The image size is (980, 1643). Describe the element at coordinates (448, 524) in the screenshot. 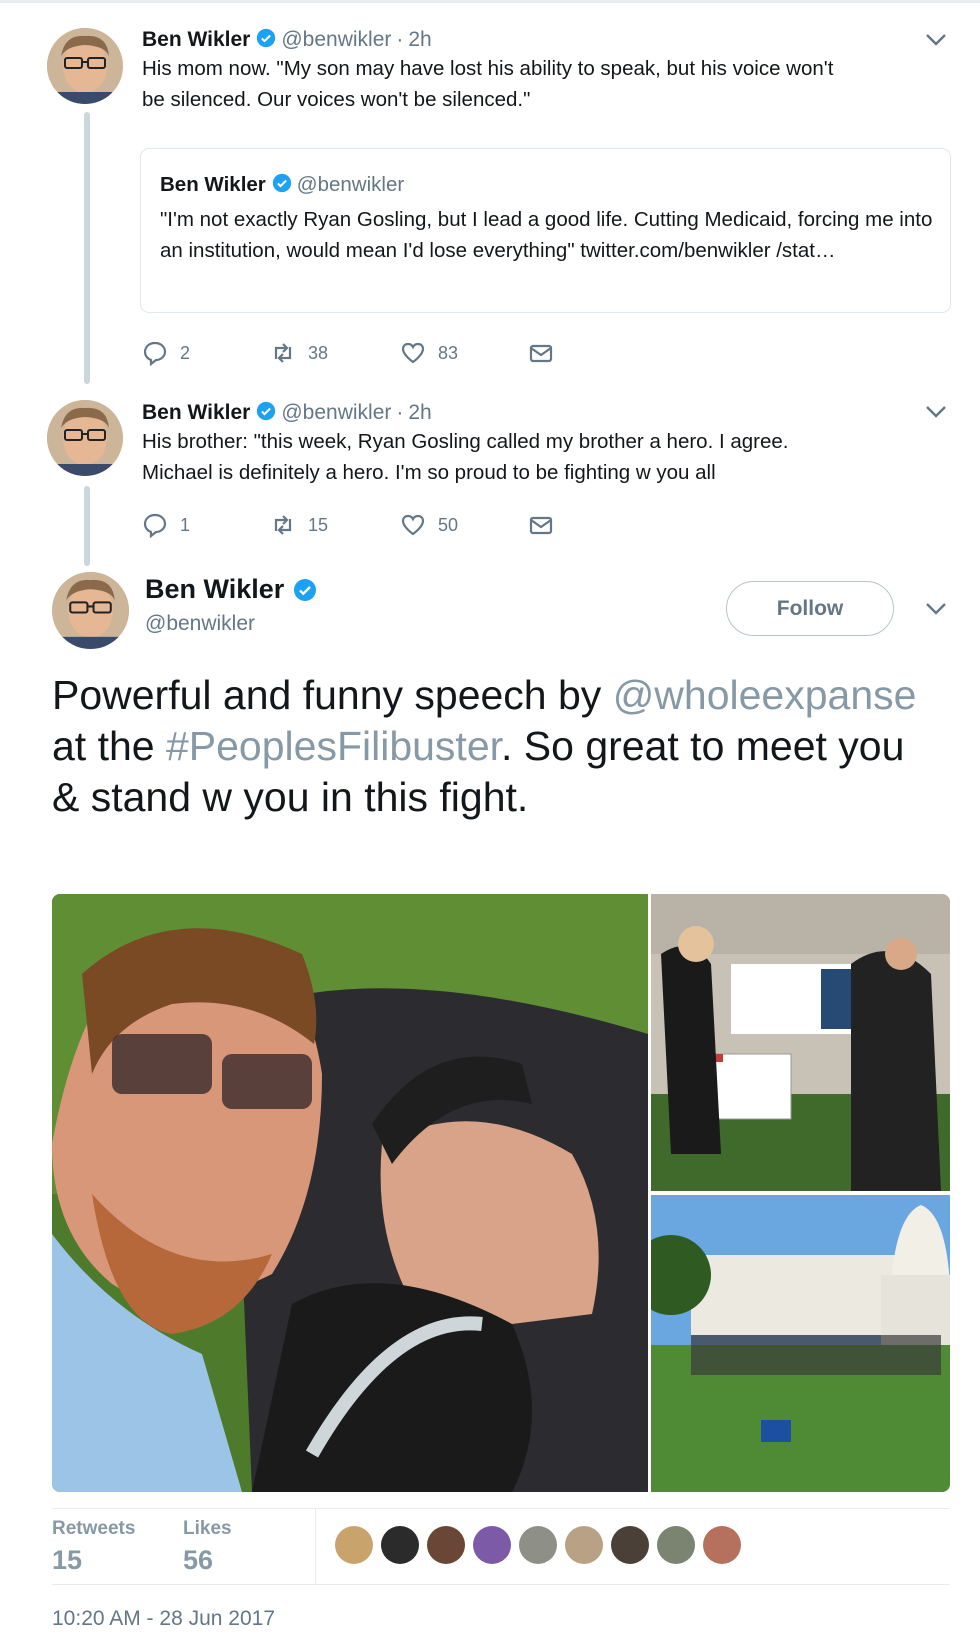

I see `like-count: 50` at that location.